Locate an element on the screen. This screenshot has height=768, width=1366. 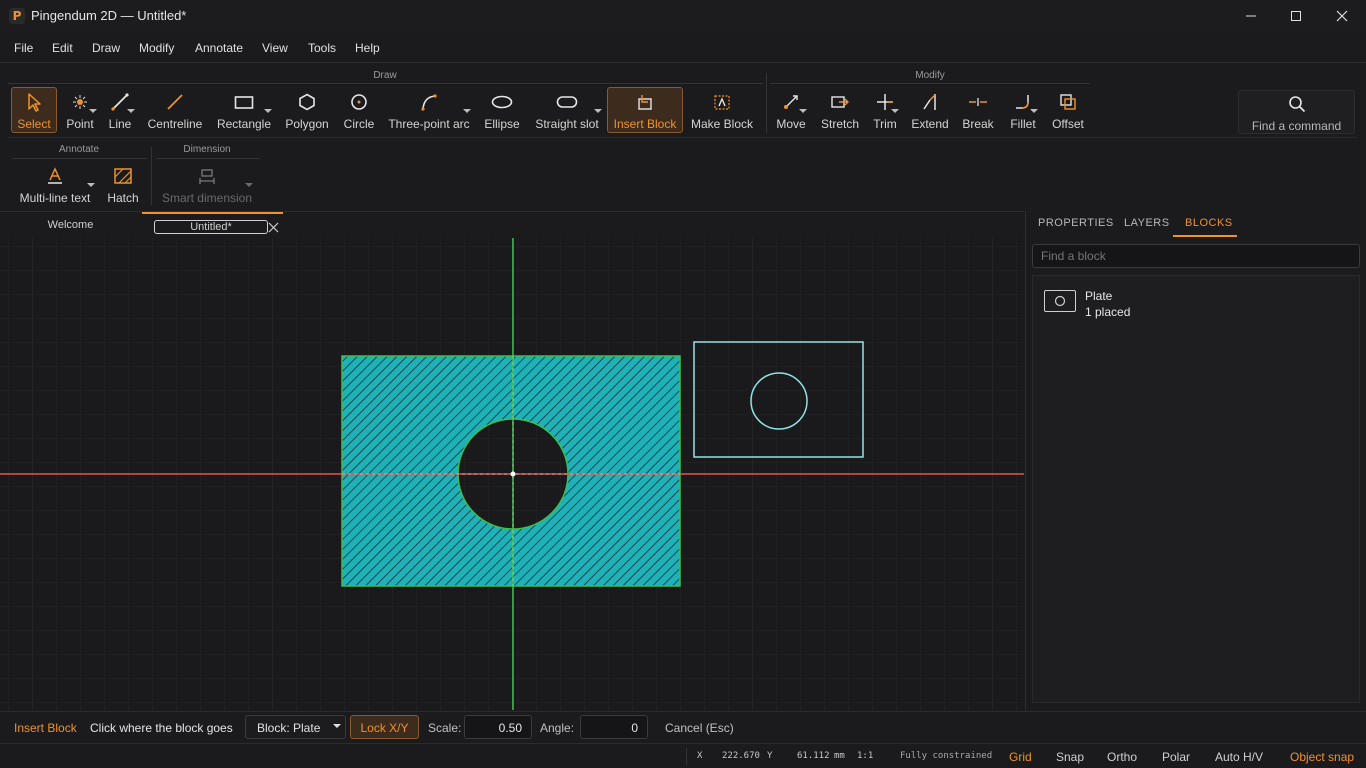
circle-tool: Circle is located at coordinates (359, 110).